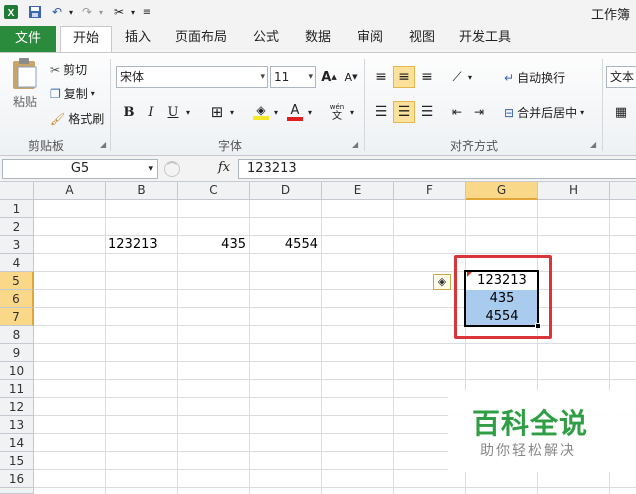 The width and height of the screenshot is (636, 494). What do you see at coordinates (509, 112) in the screenshot?
I see `merge-icon: ⊟` at bounding box center [509, 112].